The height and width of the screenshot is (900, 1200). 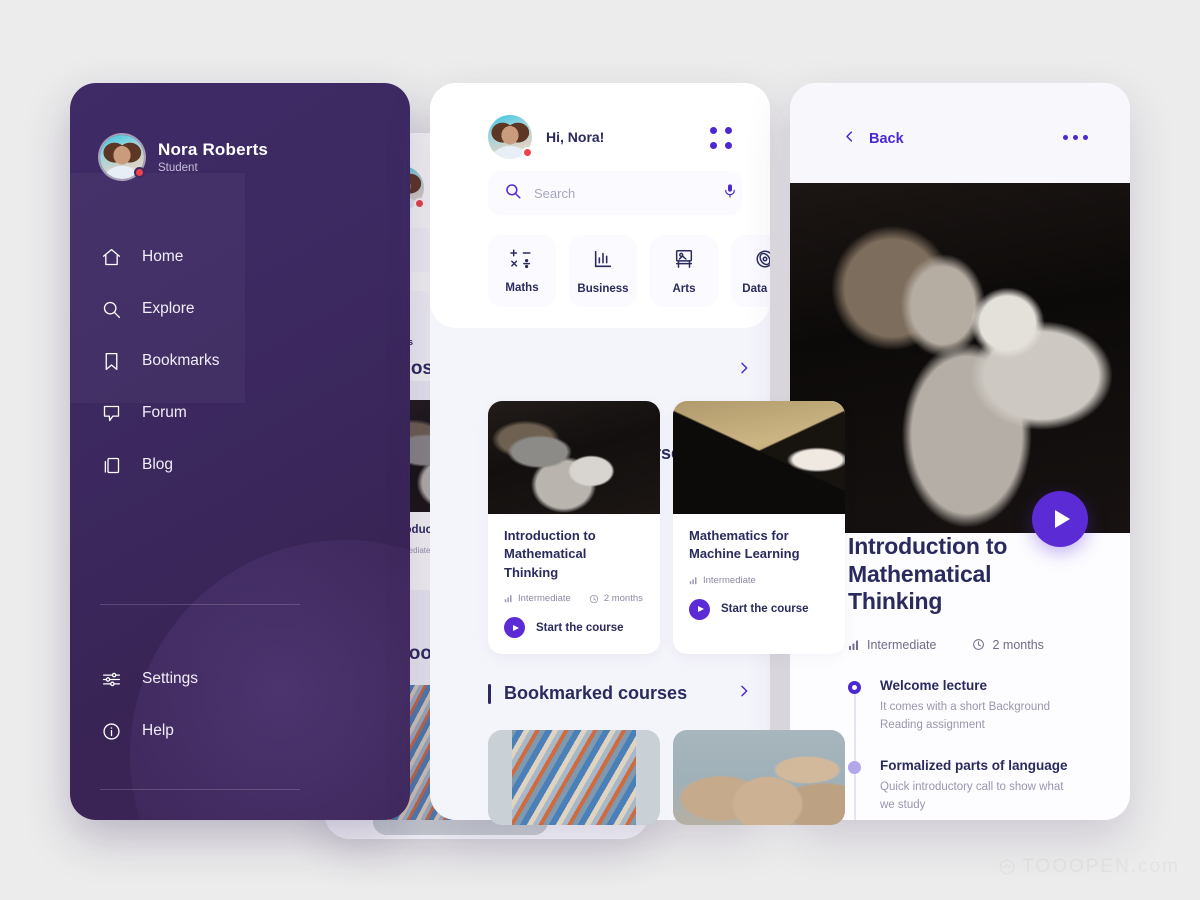 I want to click on accent-bar, so click(x=489, y=693).